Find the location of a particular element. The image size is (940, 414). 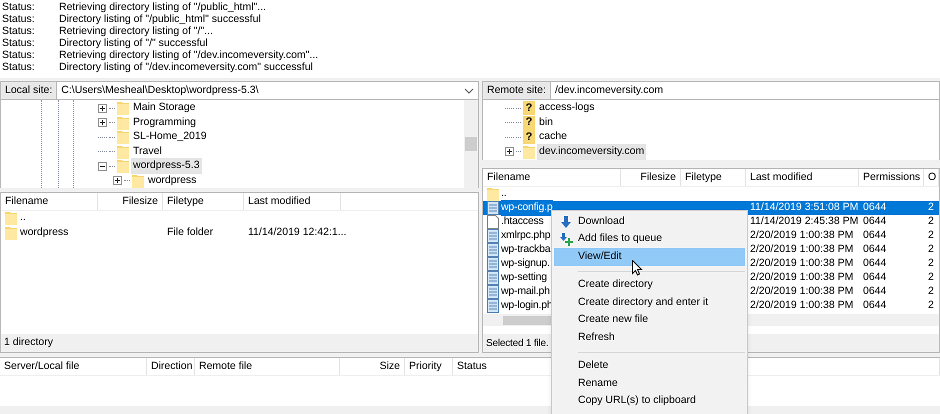

status-bar: 1 directory is located at coordinates (239, 343).